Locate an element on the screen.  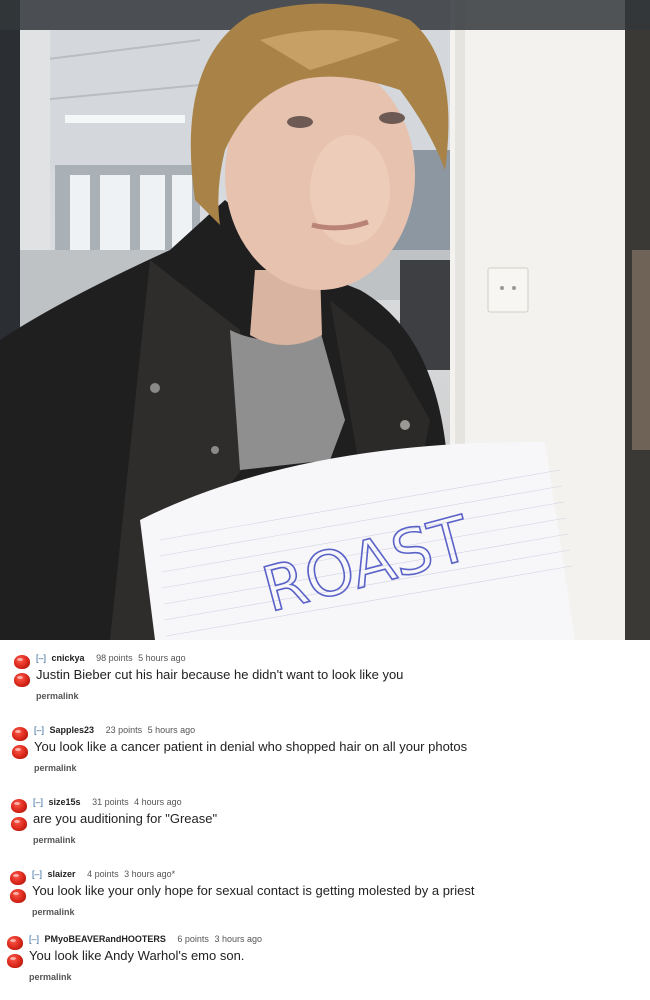
comment-tagline: [–] cnickya 98 points 5 hours ago is located at coordinates (111, 658).